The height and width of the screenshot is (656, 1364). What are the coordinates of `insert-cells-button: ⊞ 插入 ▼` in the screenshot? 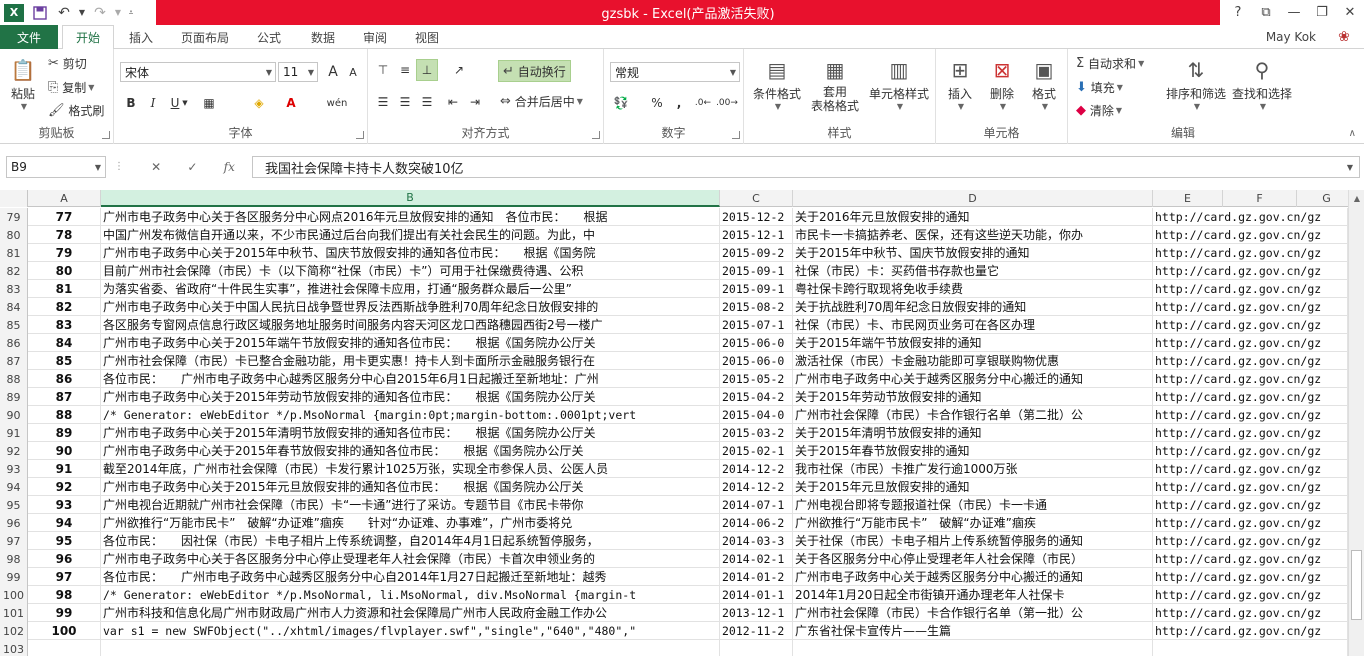 It's located at (960, 83).